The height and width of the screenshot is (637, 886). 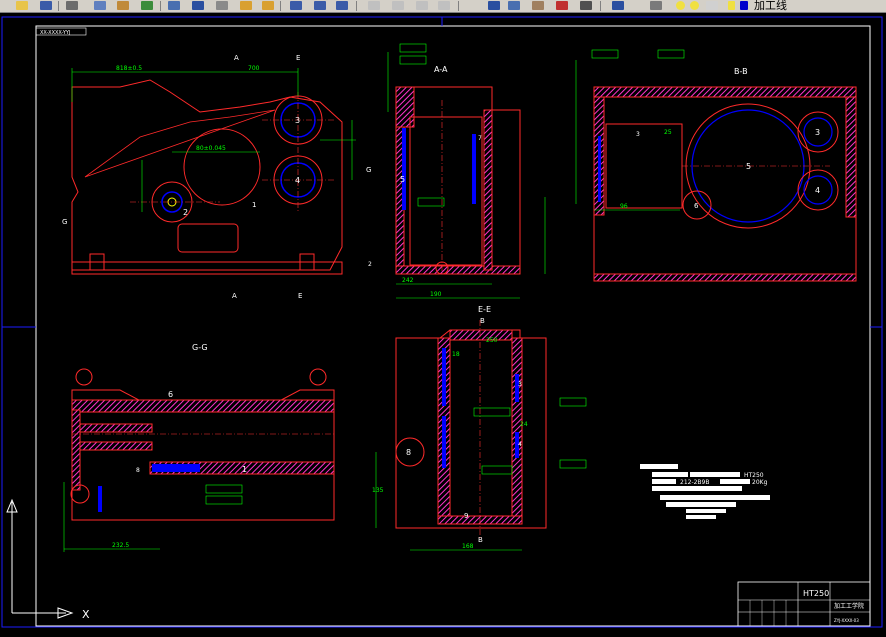 What do you see at coordinates (185, 212) in the screenshot?
I see `callout: 2` at bounding box center [185, 212].